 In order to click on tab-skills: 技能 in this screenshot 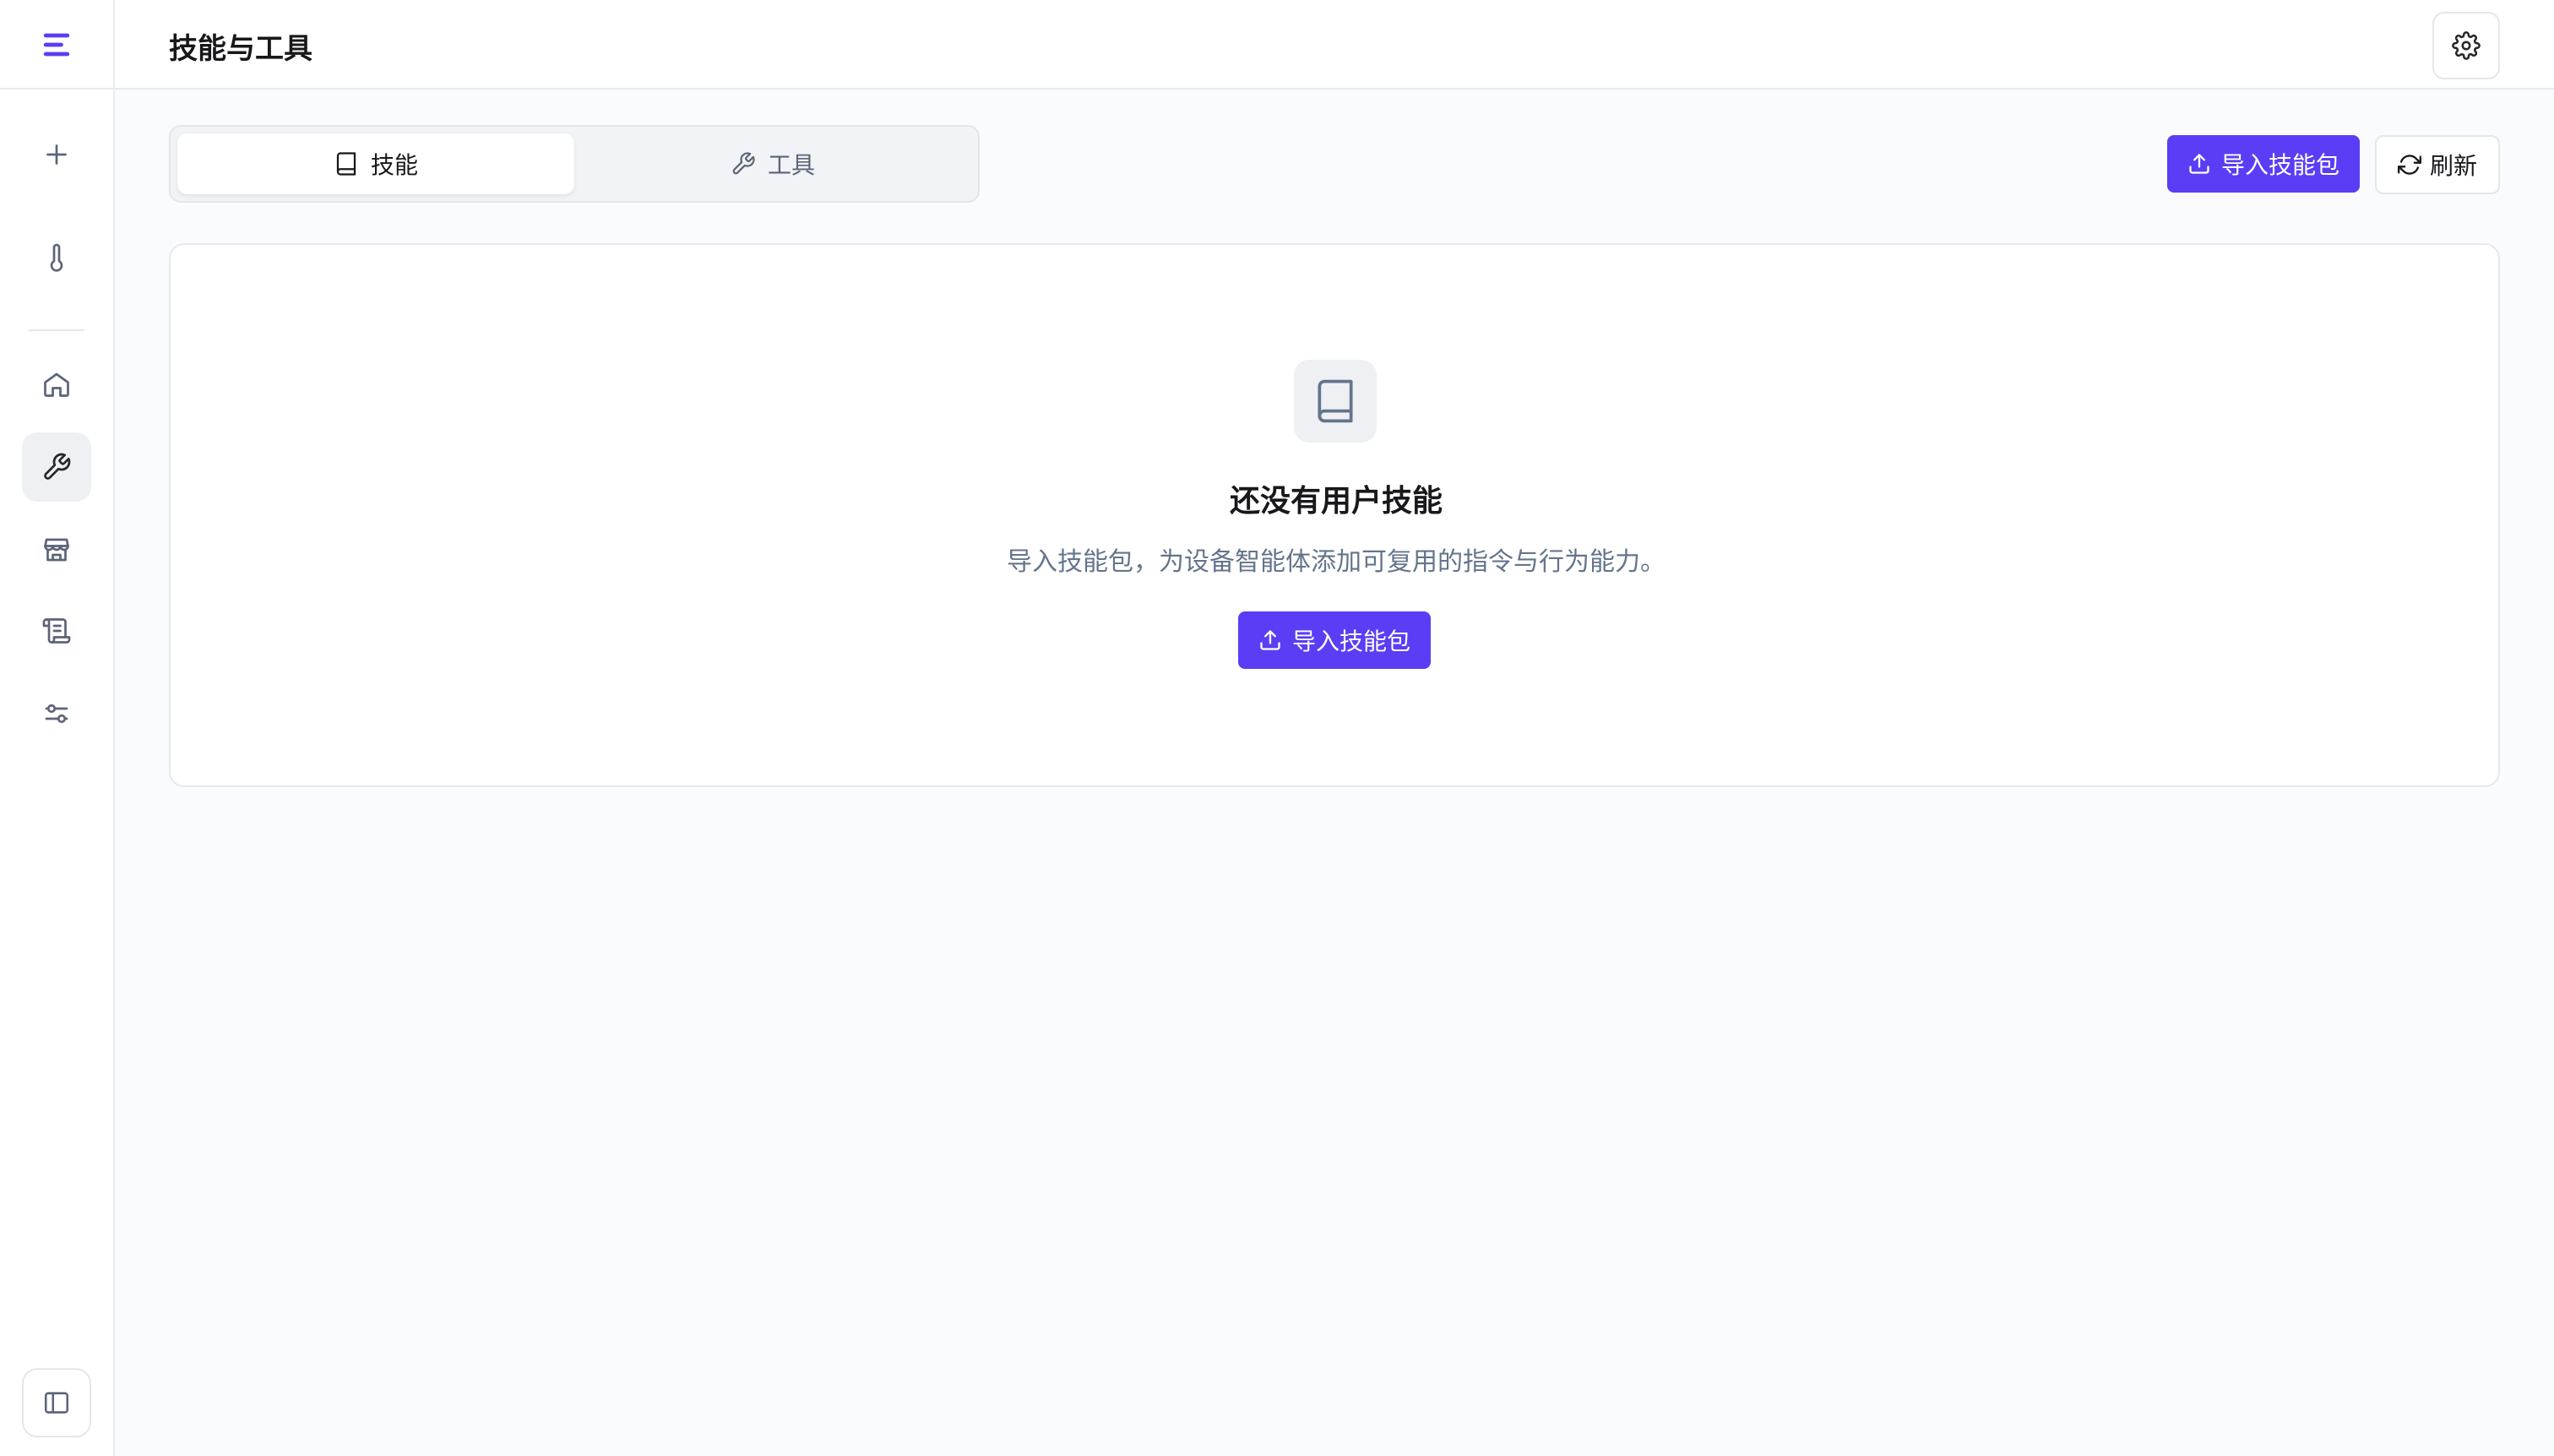, I will do `click(375, 164)`.